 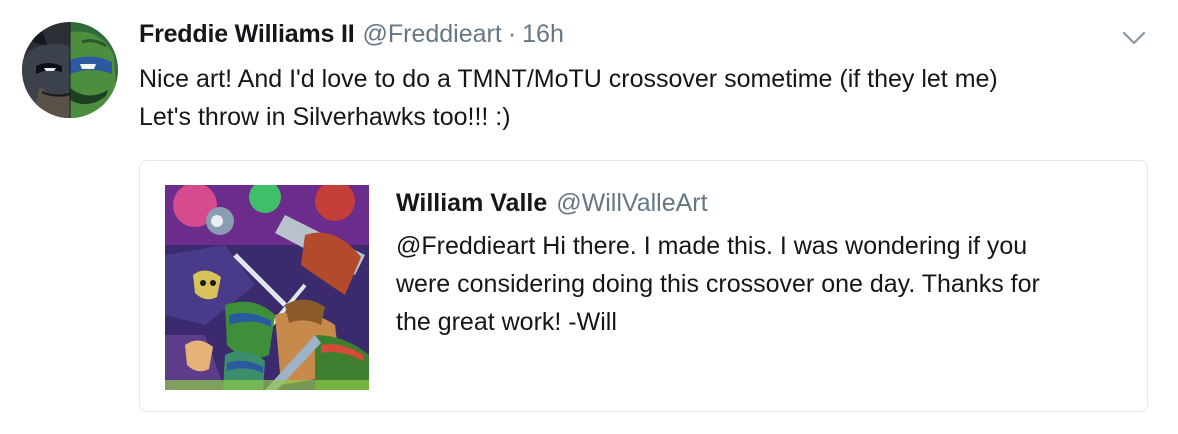 I want to click on quoted-tweet-header: William Valle @WillValleArt, so click(x=552, y=203).